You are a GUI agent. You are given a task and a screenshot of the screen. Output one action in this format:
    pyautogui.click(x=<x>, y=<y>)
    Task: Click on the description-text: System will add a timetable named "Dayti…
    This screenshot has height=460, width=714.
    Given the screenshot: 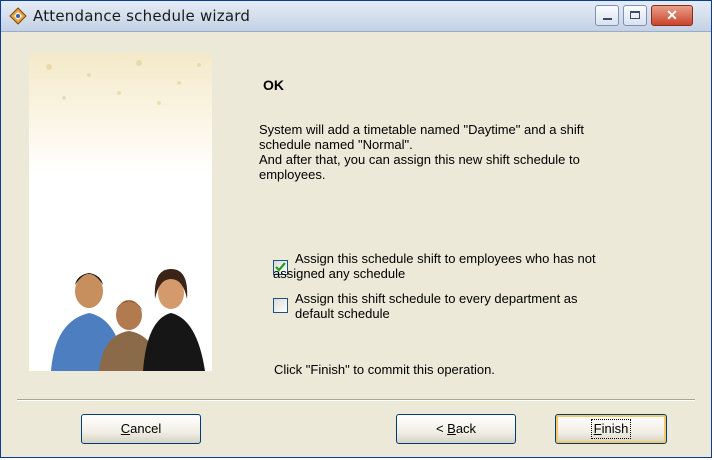 What is the action you would take?
    pyautogui.click(x=469, y=152)
    